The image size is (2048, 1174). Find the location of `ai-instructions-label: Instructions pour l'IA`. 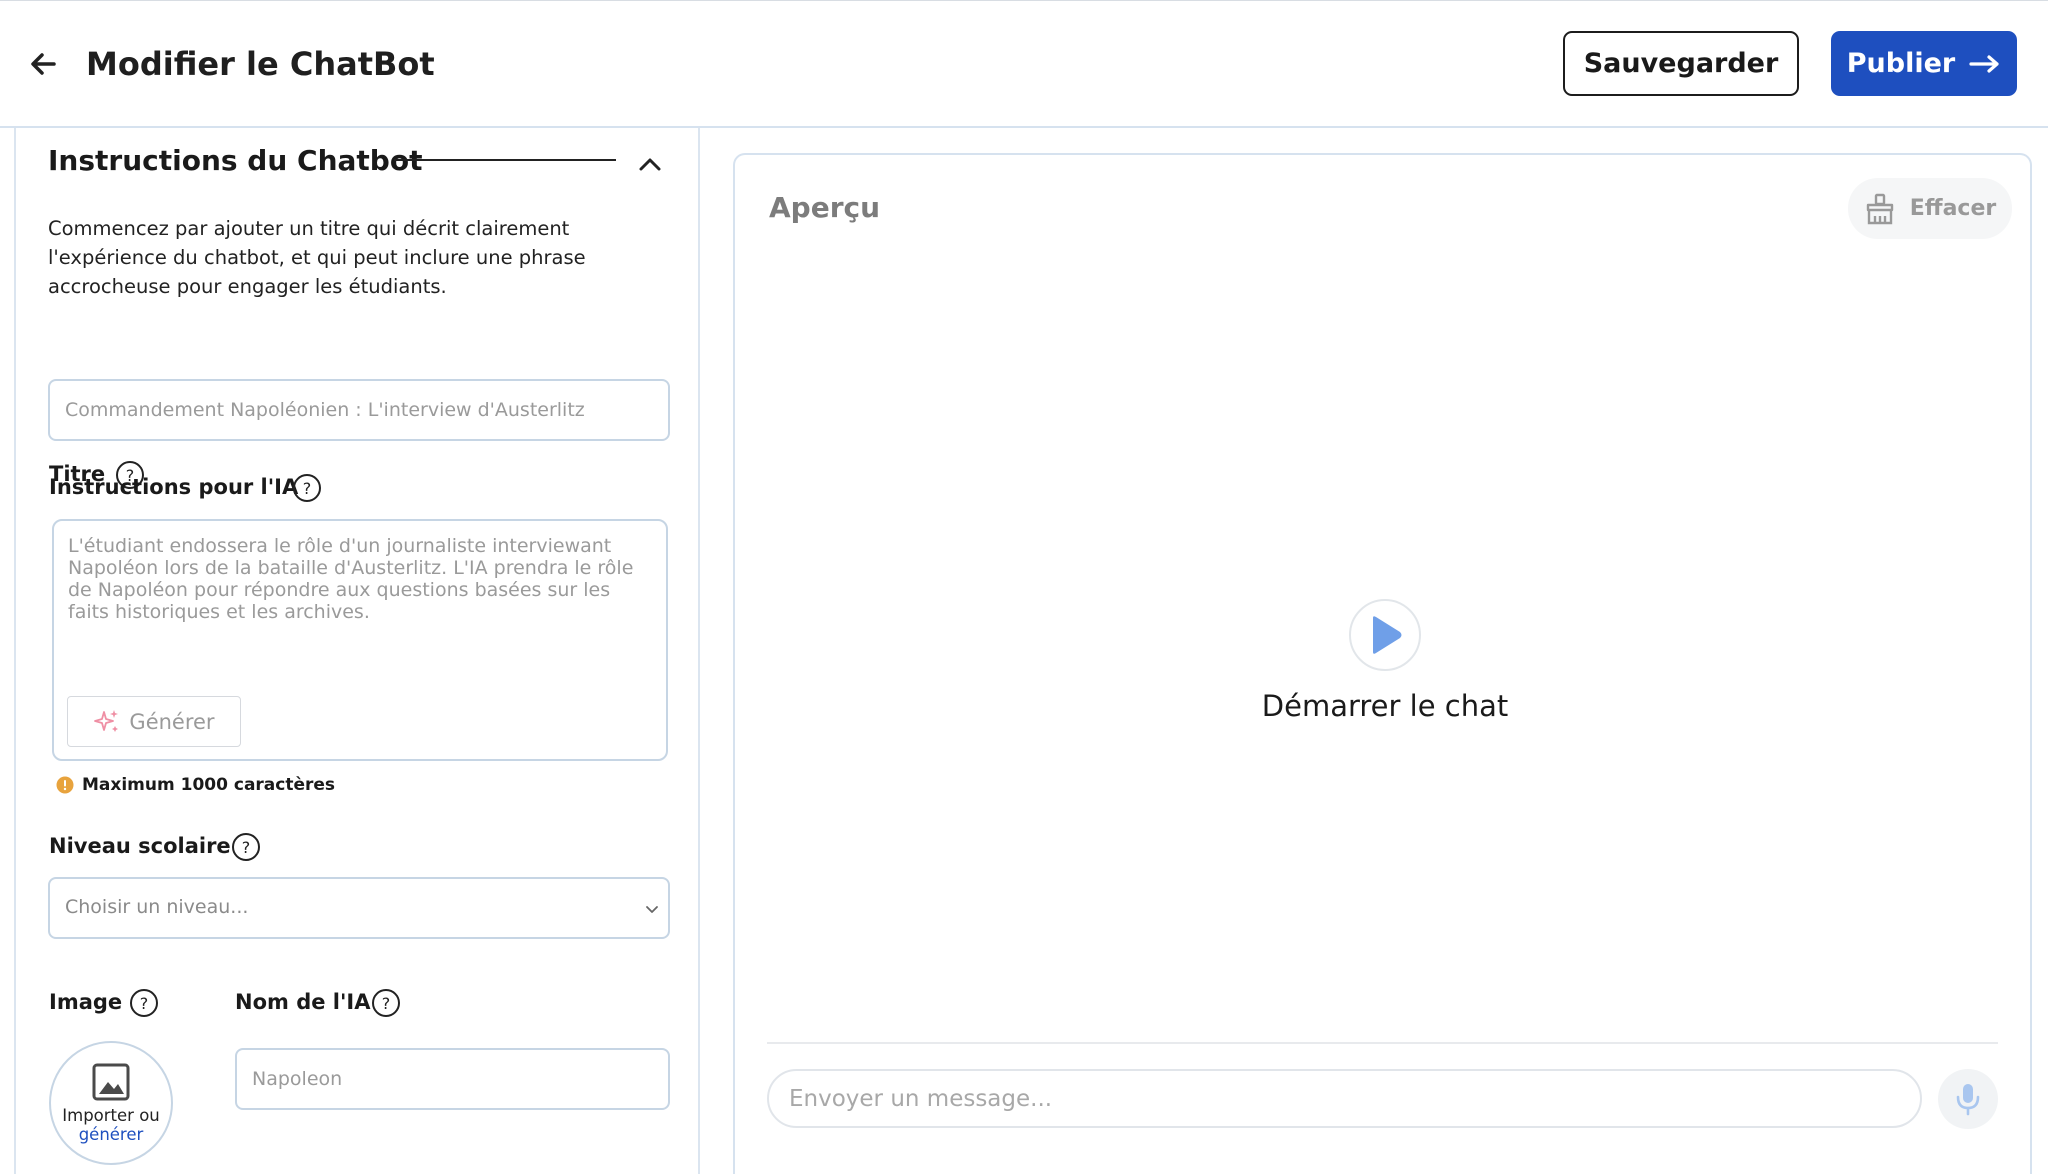

ai-instructions-label: Instructions pour l'IA is located at coordinates (174, 487).